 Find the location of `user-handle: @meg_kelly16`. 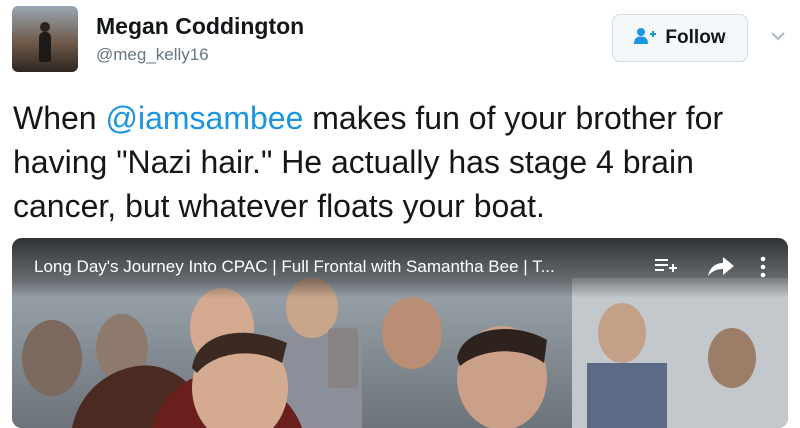

user-handle: @meg_kelly16 is located at coordinates (152, 55).